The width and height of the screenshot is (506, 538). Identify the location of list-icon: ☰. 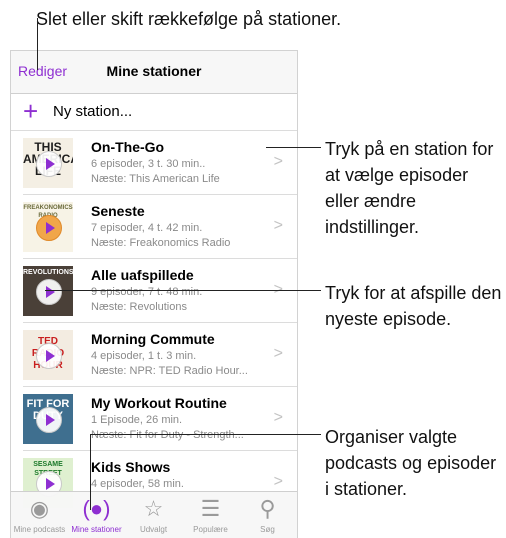
(210, 508).